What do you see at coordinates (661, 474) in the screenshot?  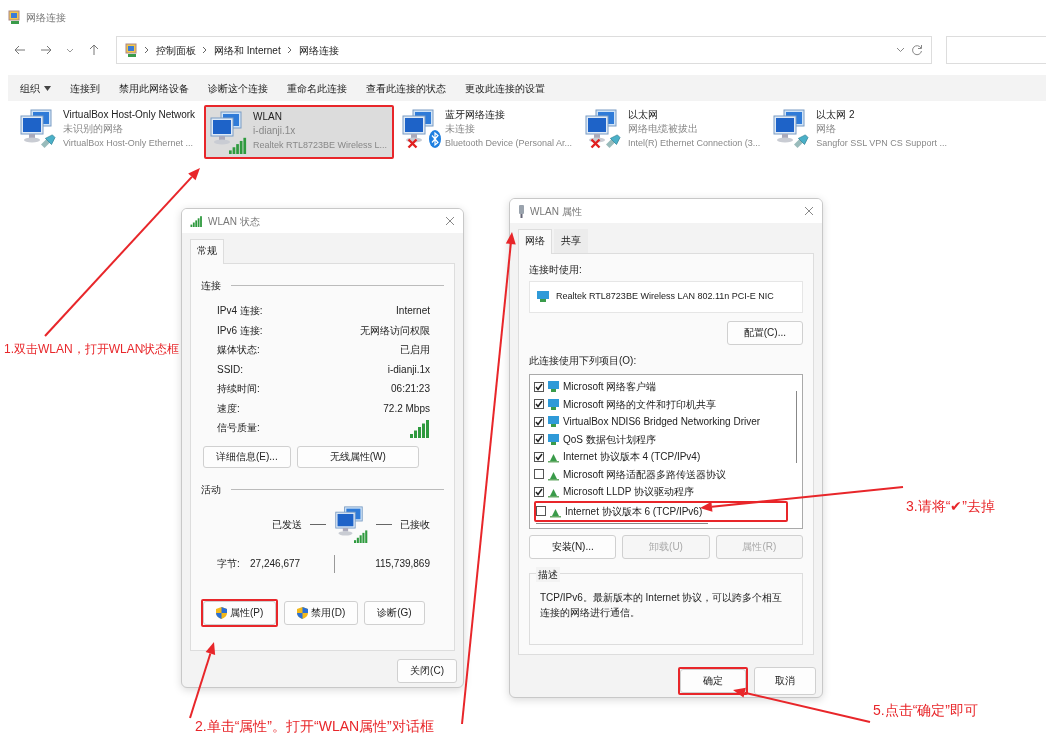 I see `list-item: Microsoft 网络适配器多路传送器协议` at bounding box center [661, 474].